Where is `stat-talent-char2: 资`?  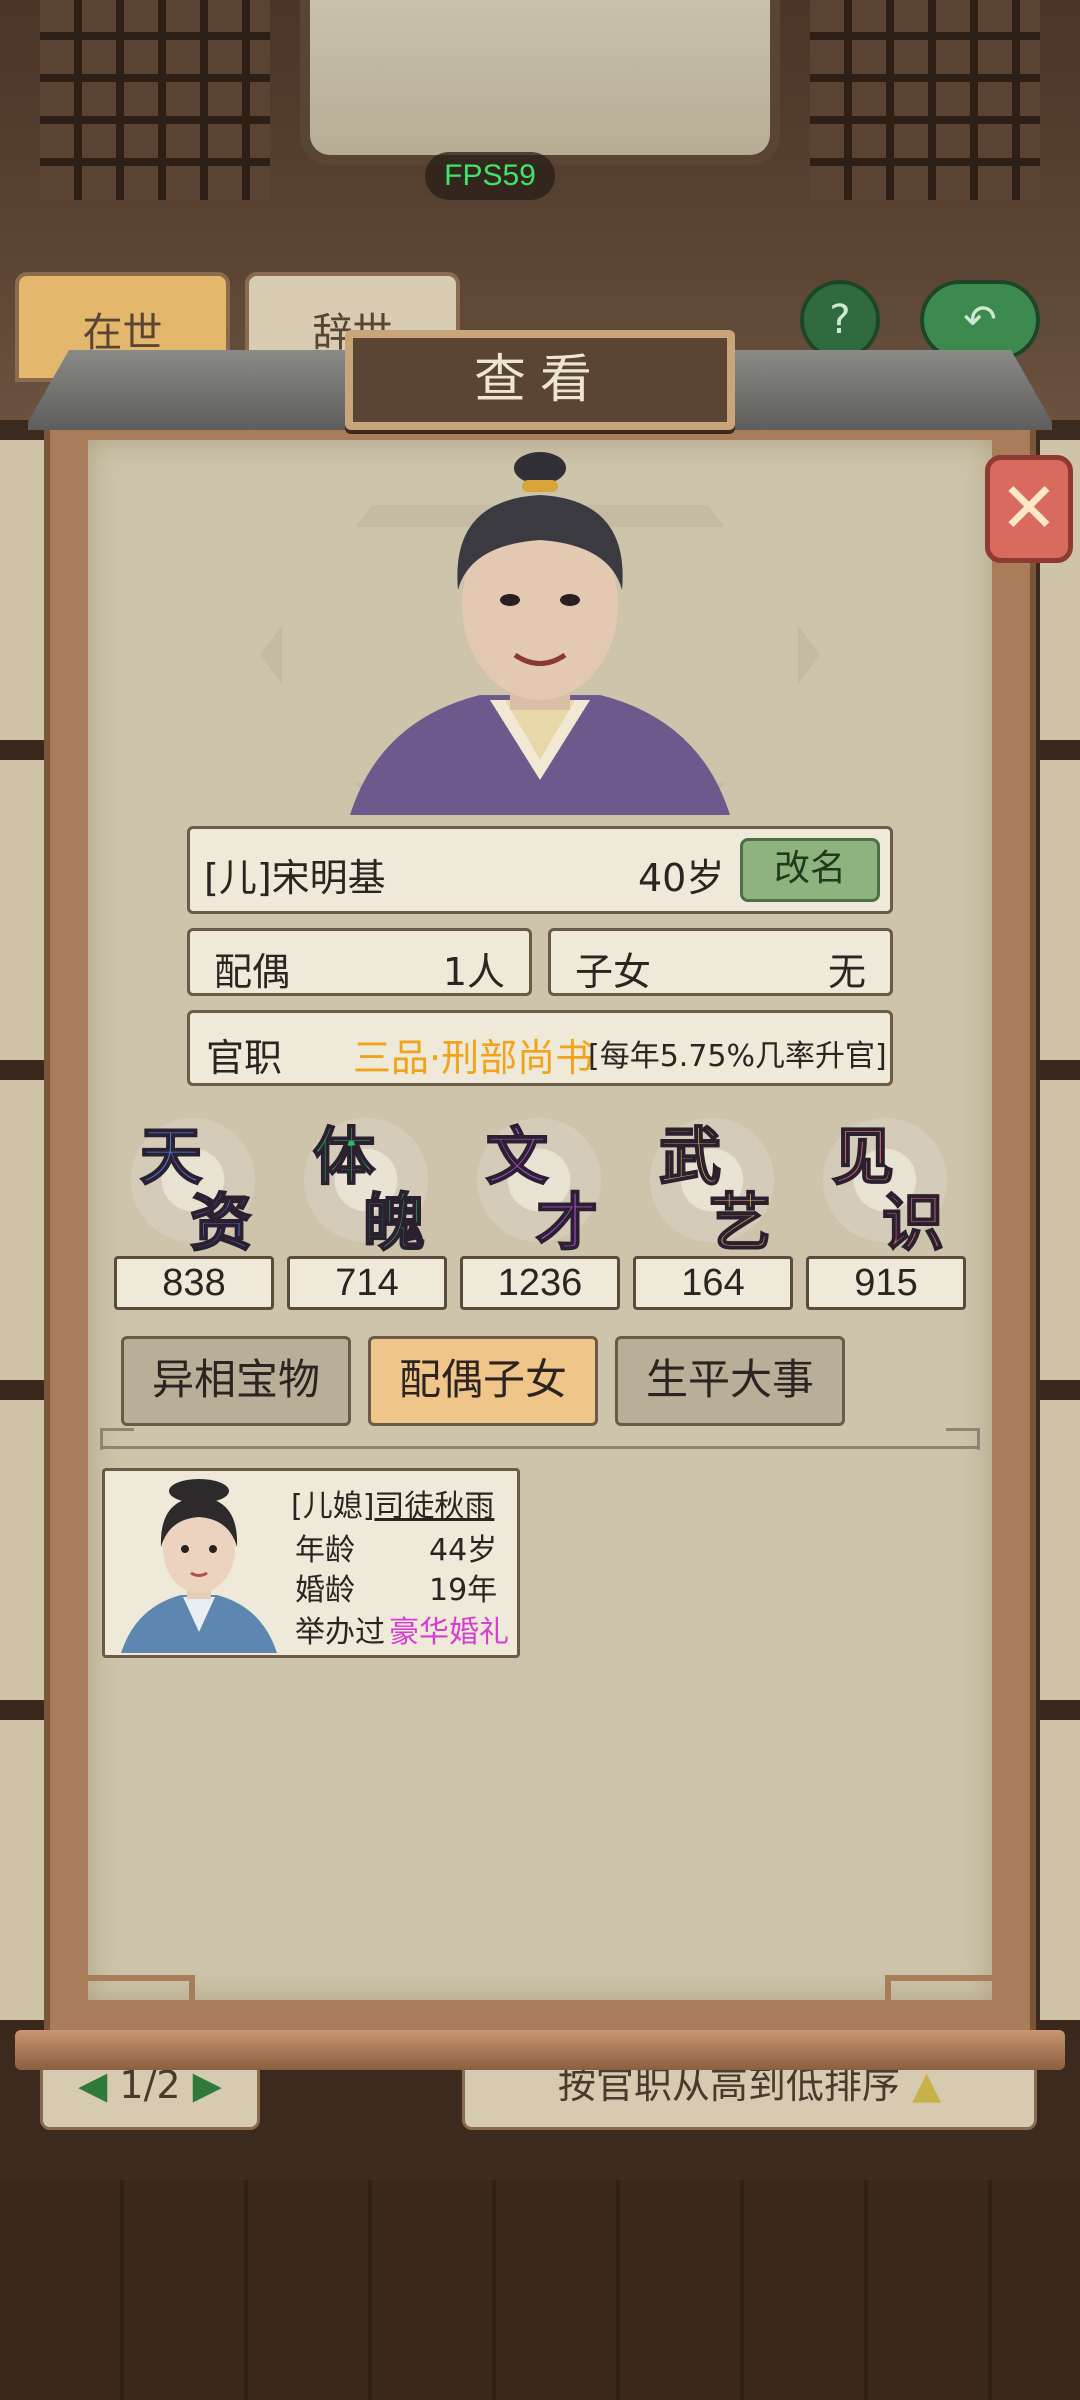
stat-talent-char2: 资 is located at coordinates (221, 1222).